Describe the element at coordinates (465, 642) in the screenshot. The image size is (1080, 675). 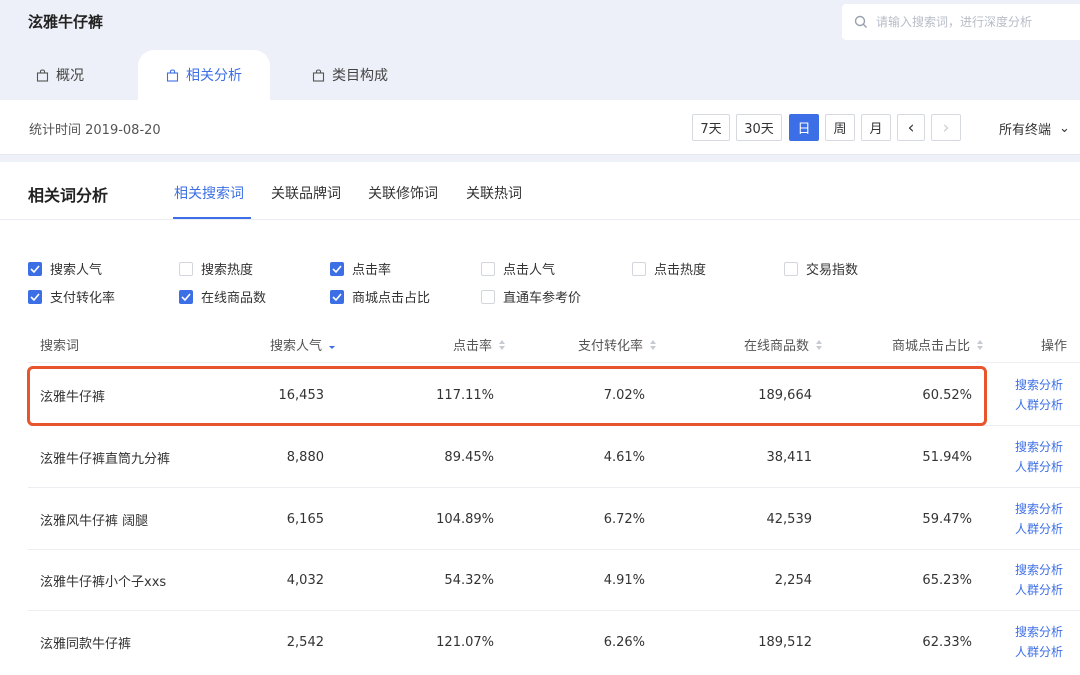
I see `cell-ctr: 121.07%` at that location.